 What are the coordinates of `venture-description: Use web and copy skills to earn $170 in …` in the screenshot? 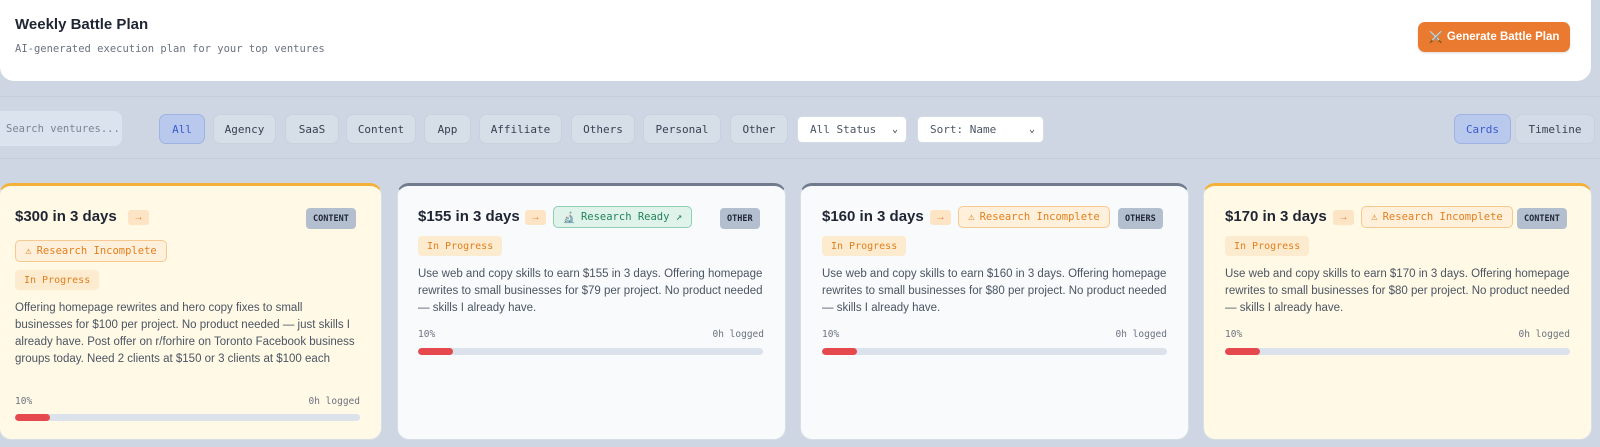 It's located at (1397, 291).